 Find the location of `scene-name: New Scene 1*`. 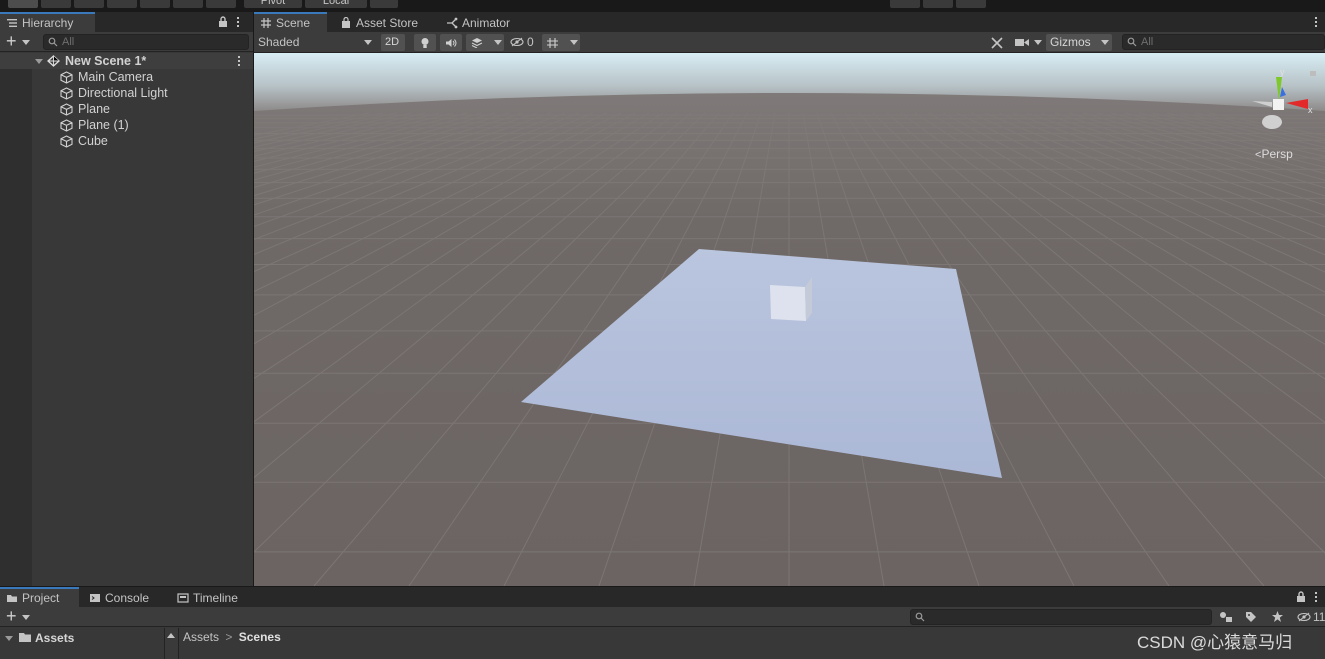

scene-name: New Scene 1* is located at coordinates (106, 61).